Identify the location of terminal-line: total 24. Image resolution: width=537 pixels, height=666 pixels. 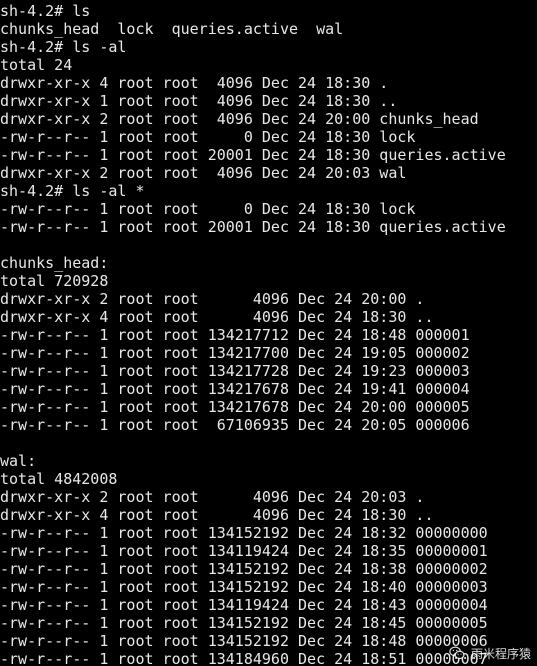
(36, 65).